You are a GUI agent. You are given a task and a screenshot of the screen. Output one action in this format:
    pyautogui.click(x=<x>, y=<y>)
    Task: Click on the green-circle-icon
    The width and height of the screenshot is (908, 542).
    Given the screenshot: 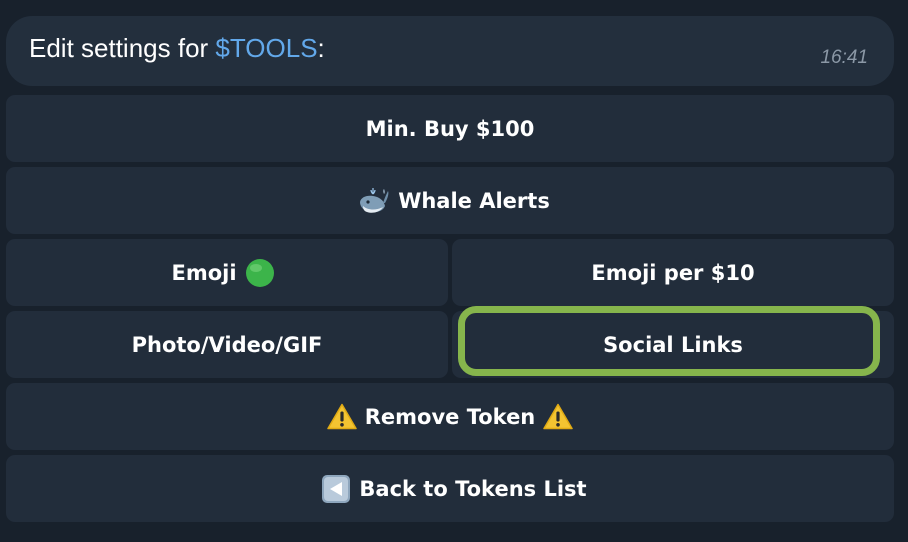 What is the action you would take?
    pyautogui.click(x=260, y=273)
    